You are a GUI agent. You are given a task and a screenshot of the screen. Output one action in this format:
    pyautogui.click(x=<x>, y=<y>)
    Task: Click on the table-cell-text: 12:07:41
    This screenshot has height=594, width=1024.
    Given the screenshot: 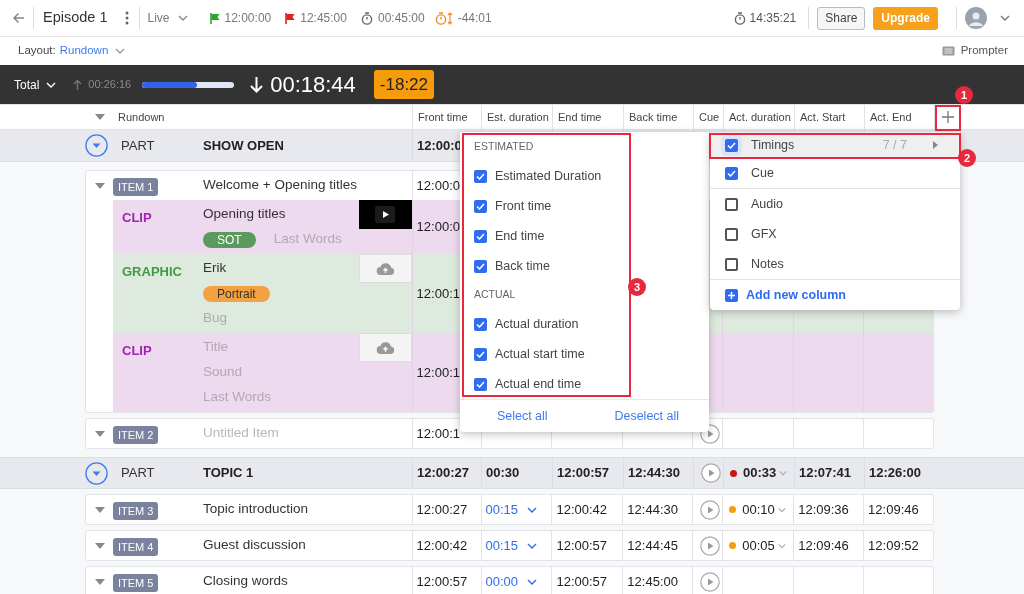 What is the action you would take?
    pyautogui.click(x=825, y=473)
    